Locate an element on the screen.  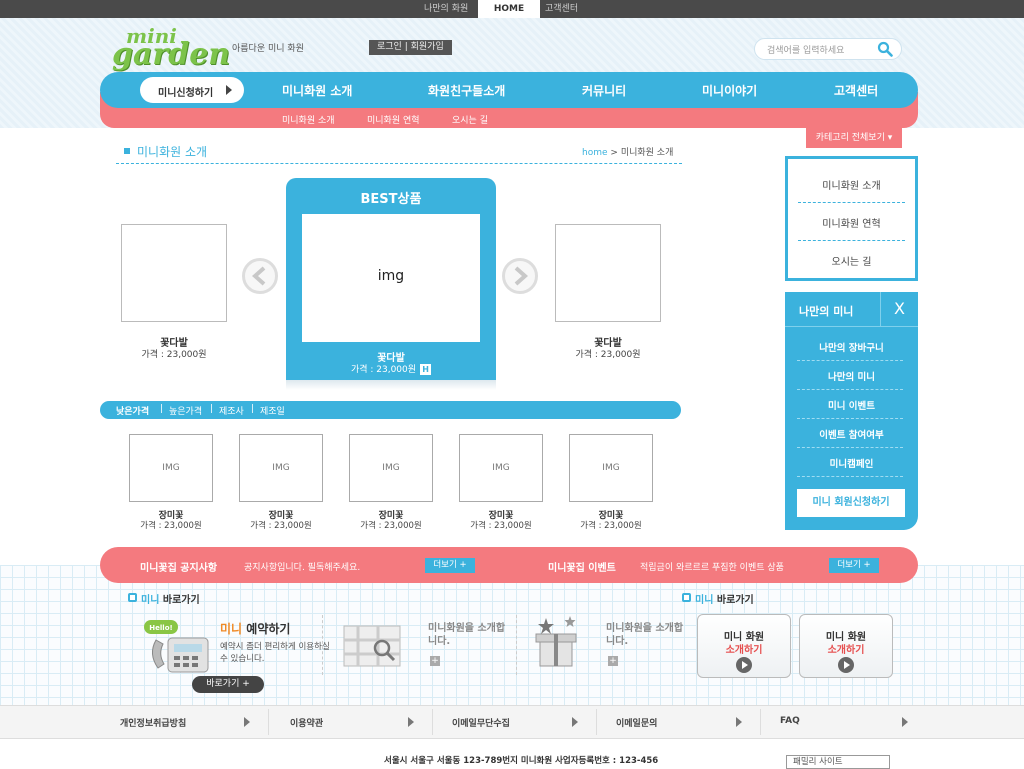
event-more-button: 더보기 + is located at coordinates (854, 565).